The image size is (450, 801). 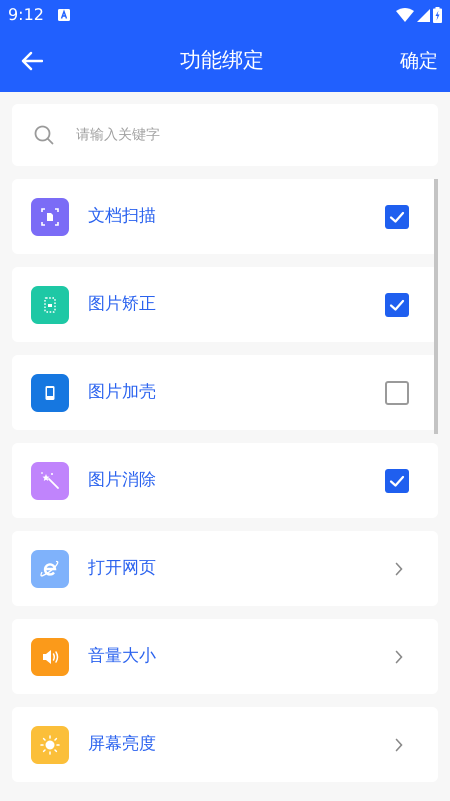 What do you see at coordinates (122, 744) in the screenshot?
I see `item-label: 屏幕亮度` at bounding box center [122, 744].